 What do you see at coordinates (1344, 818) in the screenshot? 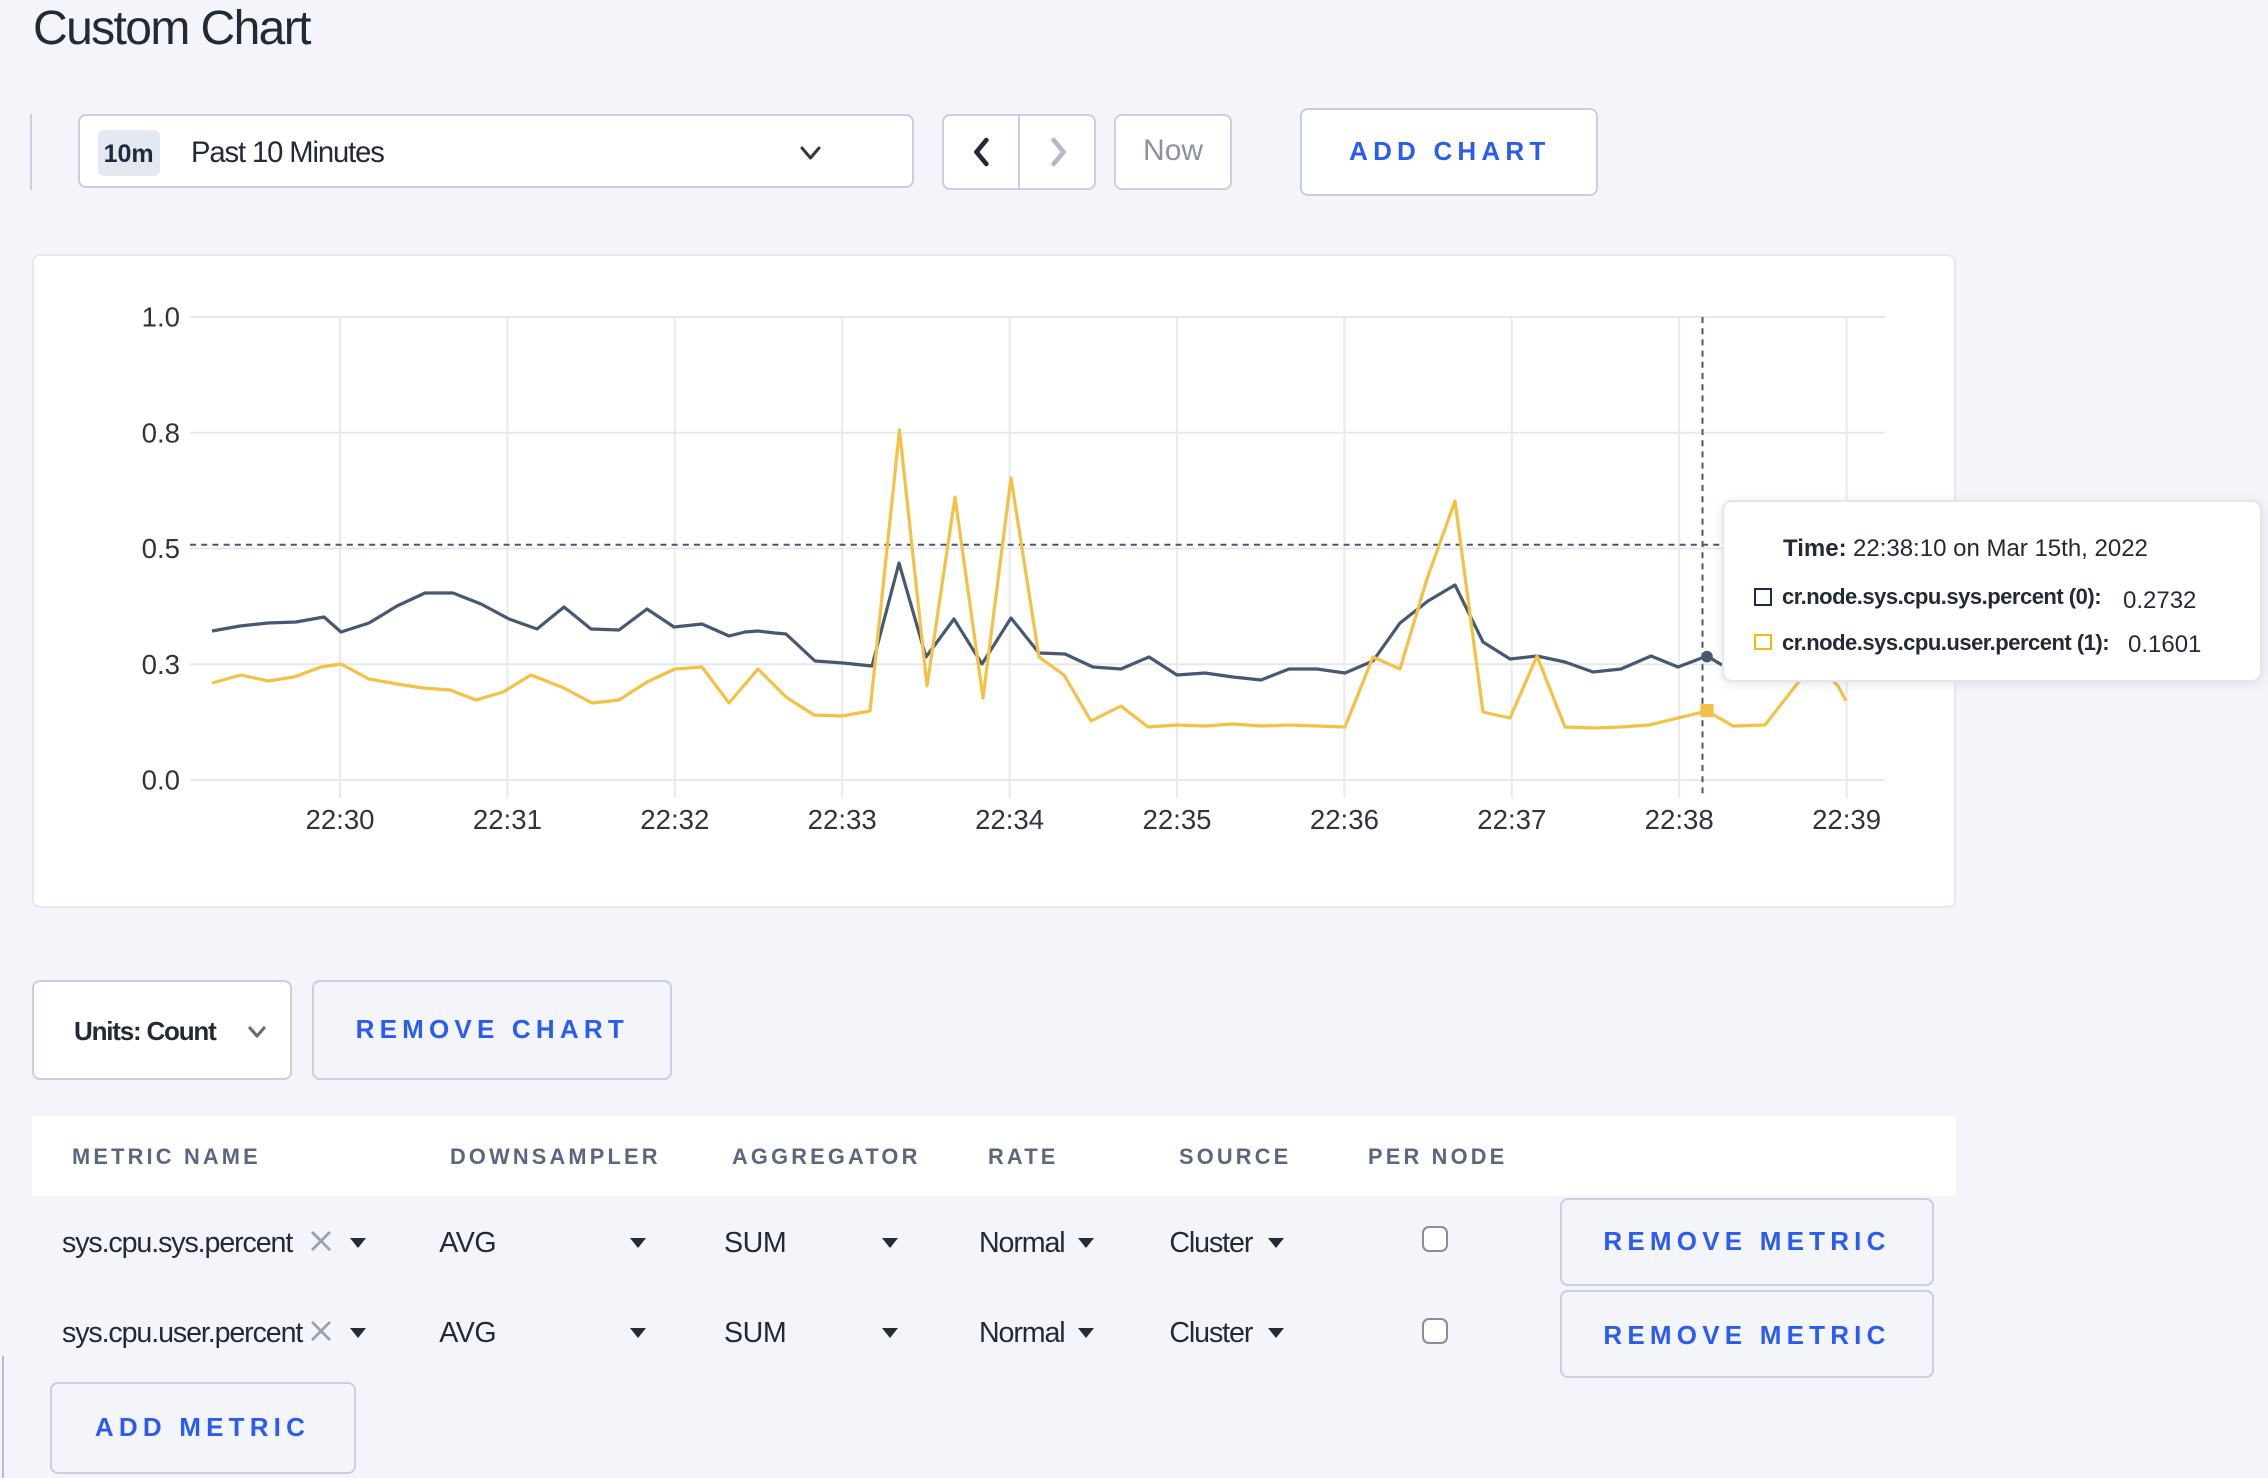
I see `svg-text: 22:36` at bounding box center [1344, 818].